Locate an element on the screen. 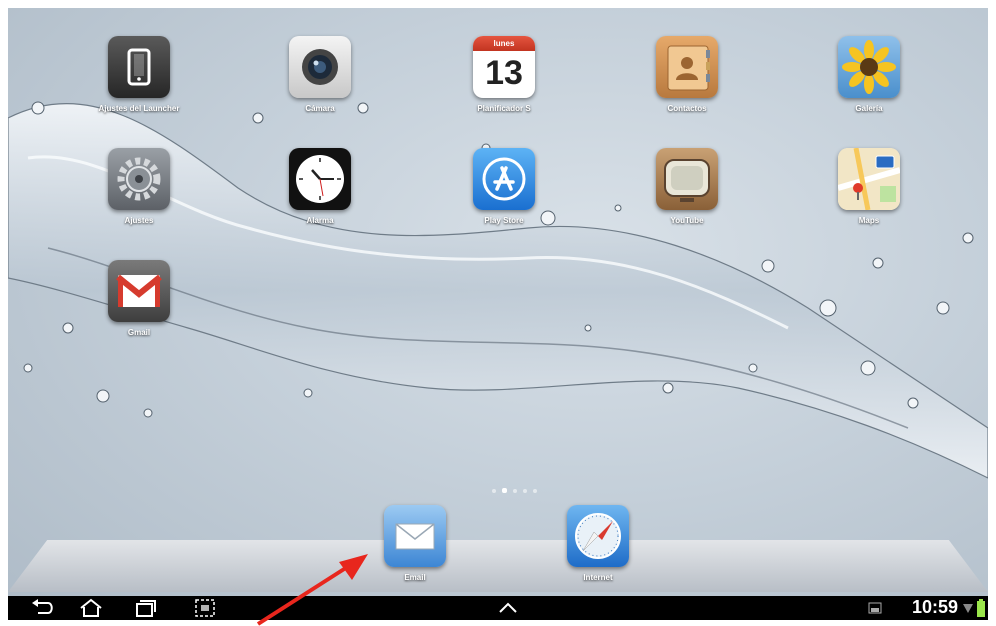  sunflower-gallery-icon is located at coordinates (869, 67).